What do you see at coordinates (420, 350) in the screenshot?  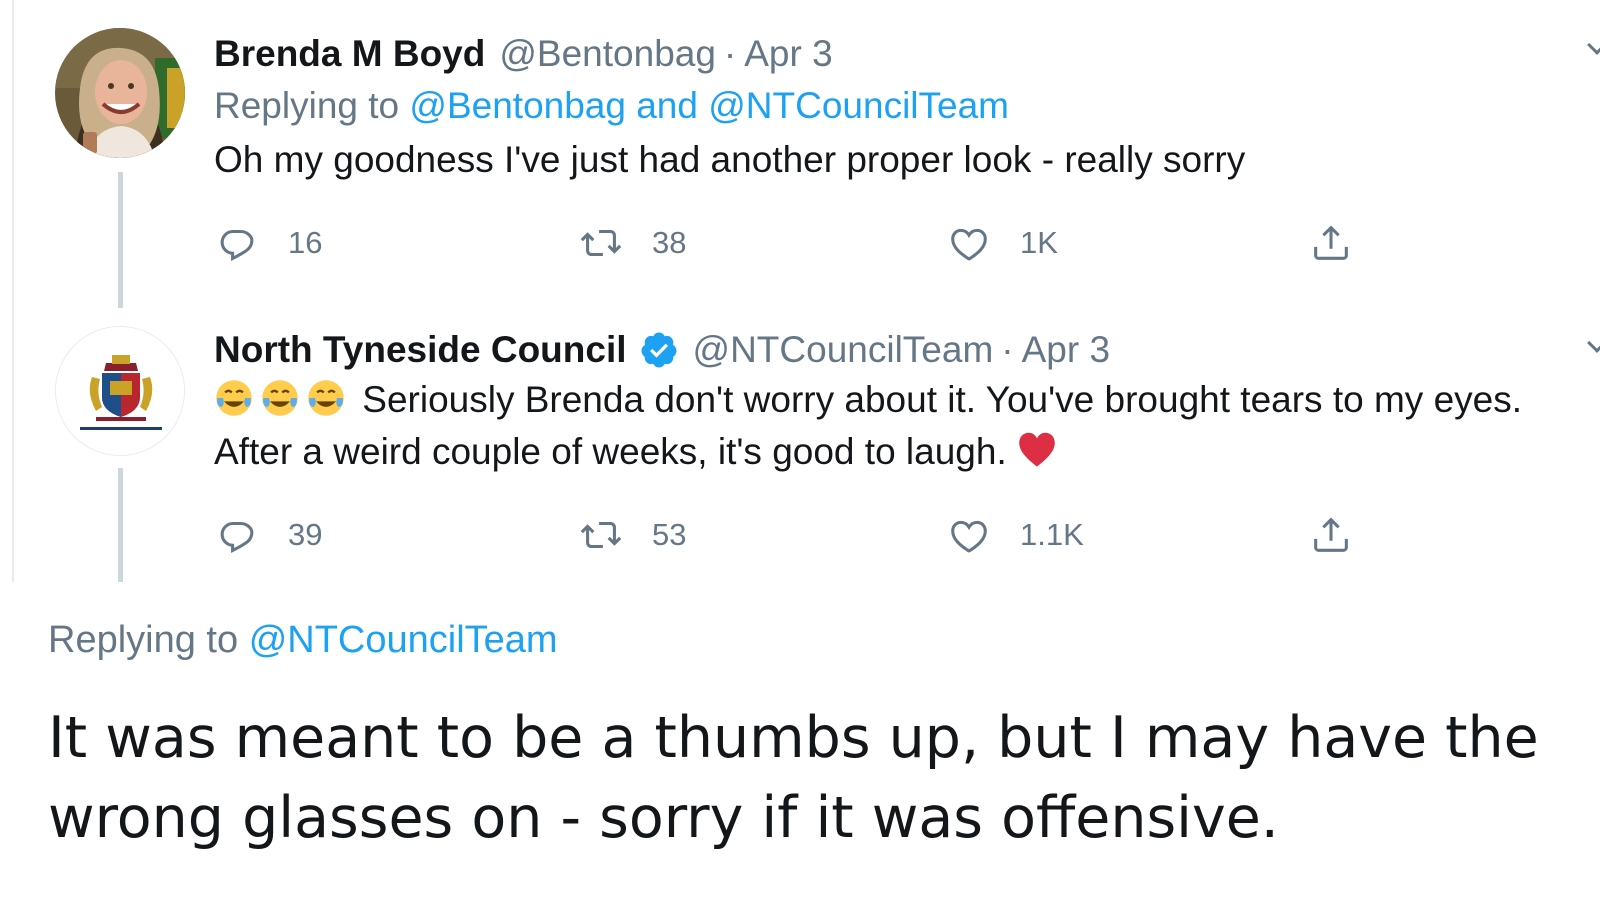 I see `author-display-name: North Tyneside Council` at bounding box center [420, 350].